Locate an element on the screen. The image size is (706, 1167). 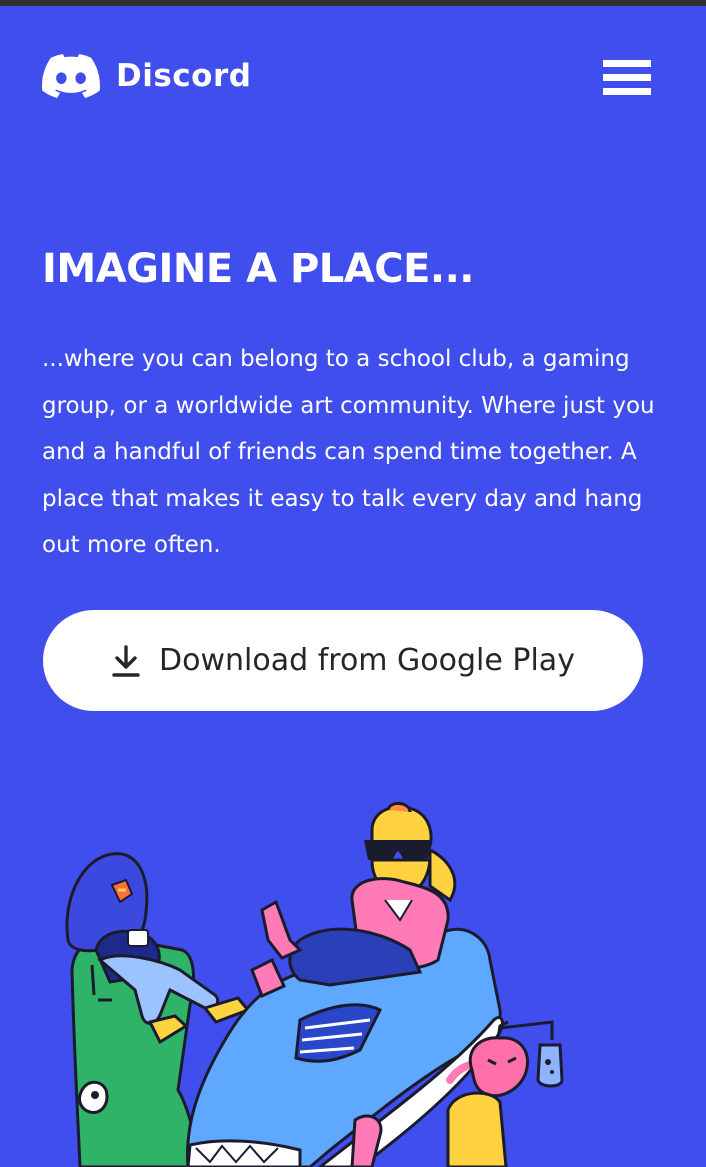
brand-name: Discord is located at coordinates (184, 76).